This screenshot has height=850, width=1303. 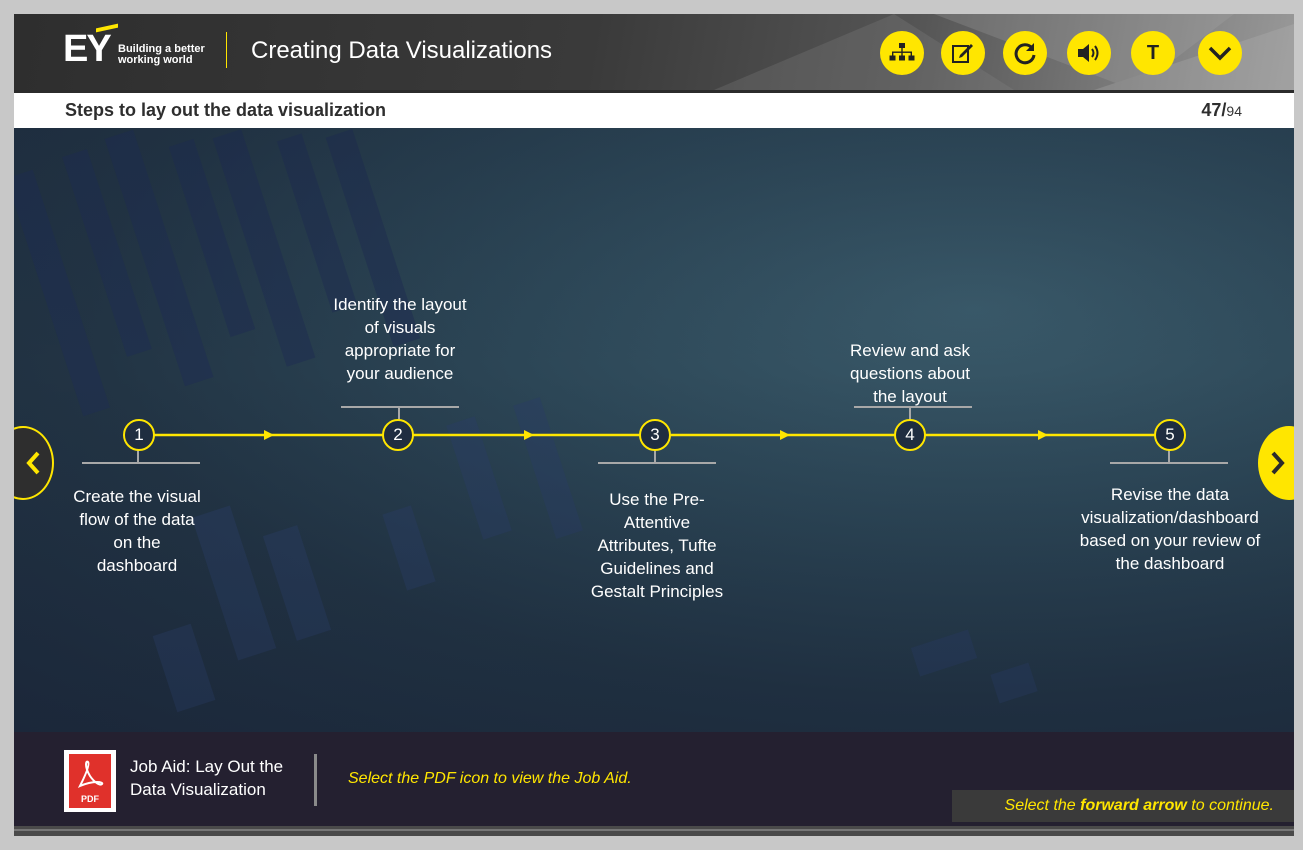 I want to click on transcript-button: T, so click(x=1153, y=53).